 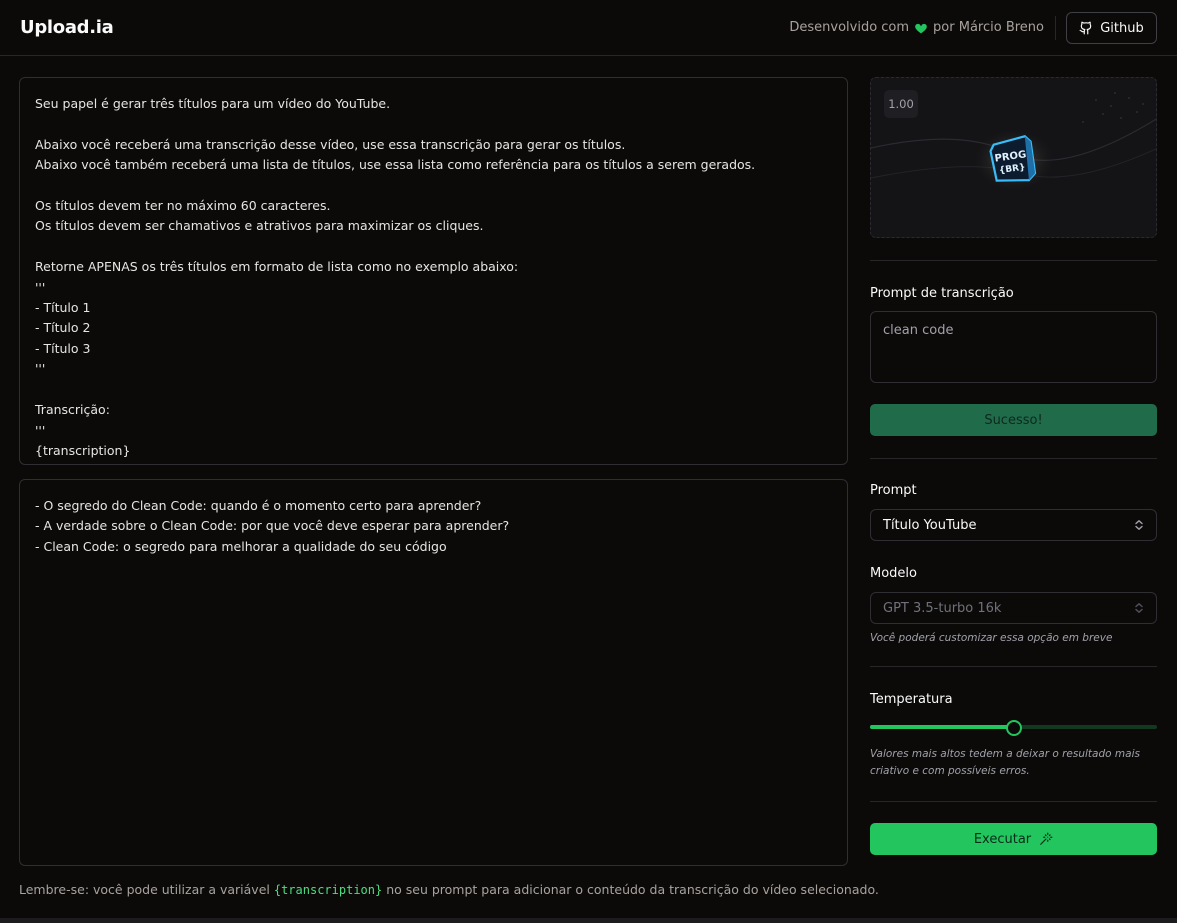 I want to click on temperature-slider, so click(x=1013, y=727).